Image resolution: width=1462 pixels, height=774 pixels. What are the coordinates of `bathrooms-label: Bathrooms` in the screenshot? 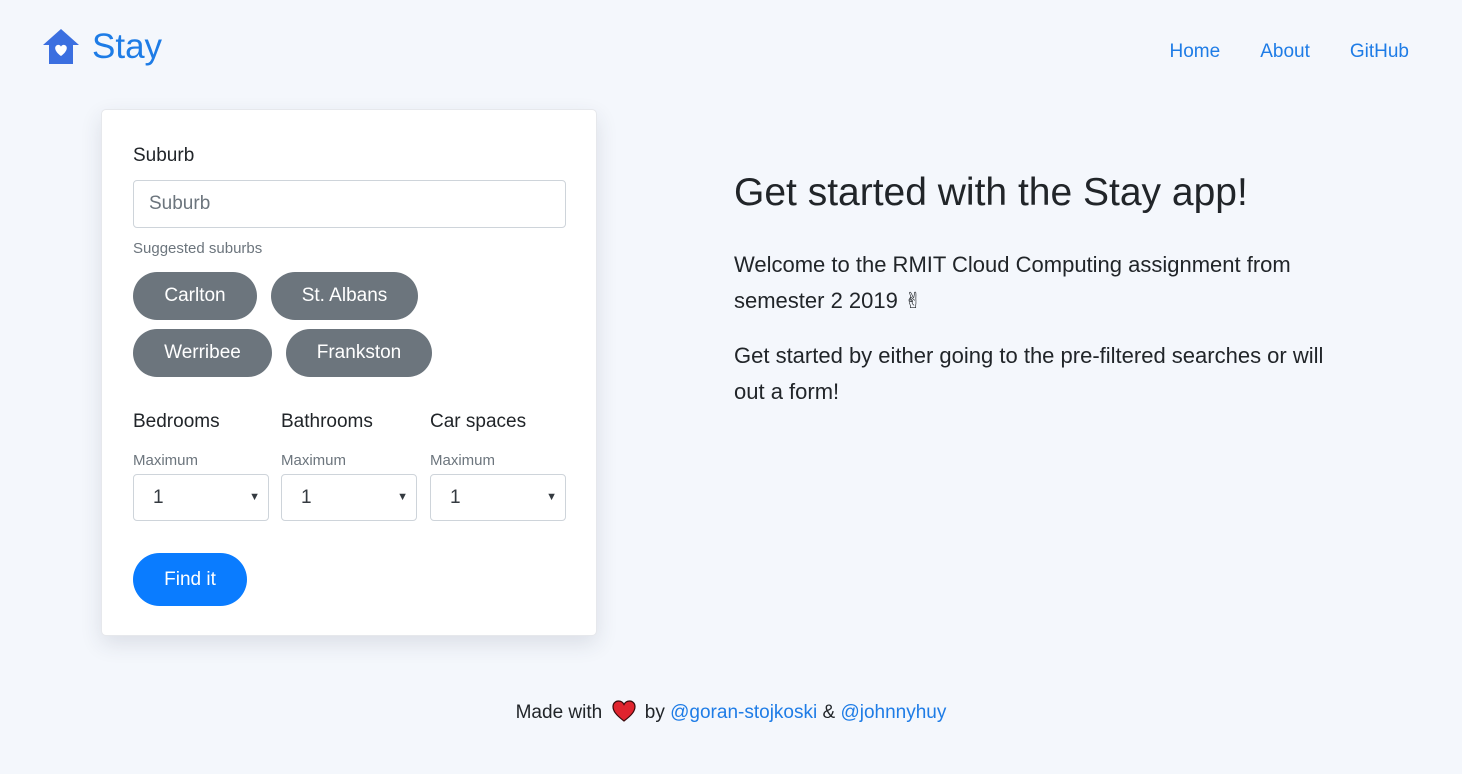 It's located at (327, 421).